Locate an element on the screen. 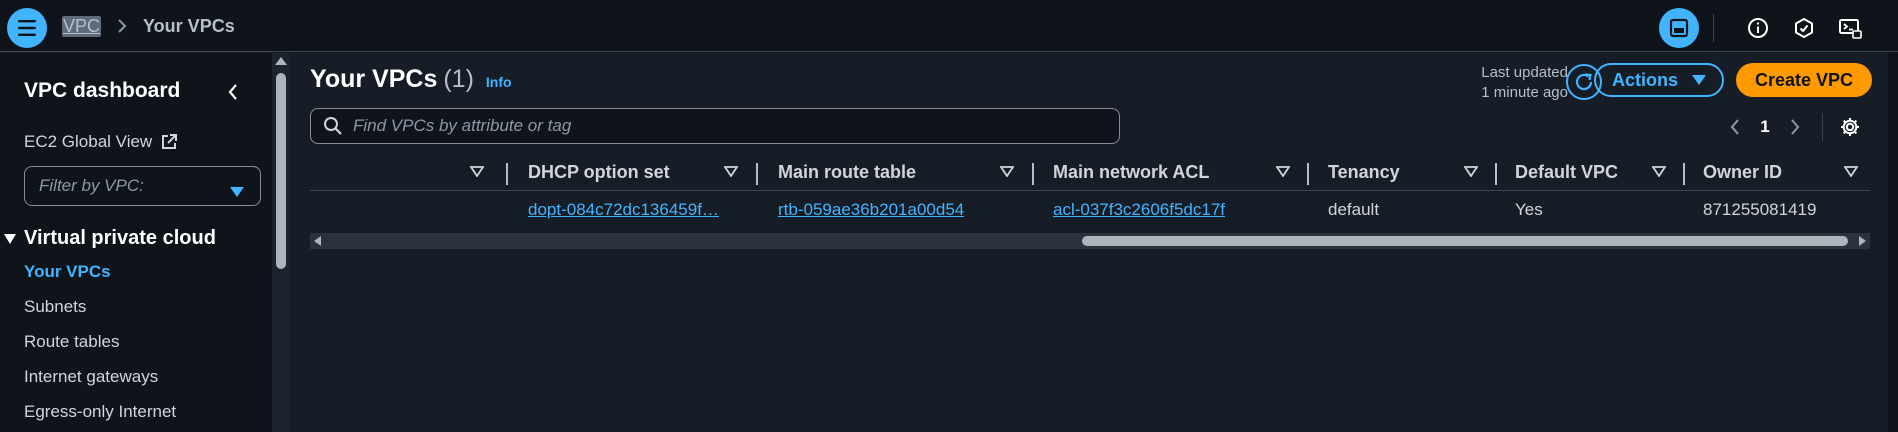  split-panel-button is located at coordinates (1679, 28).